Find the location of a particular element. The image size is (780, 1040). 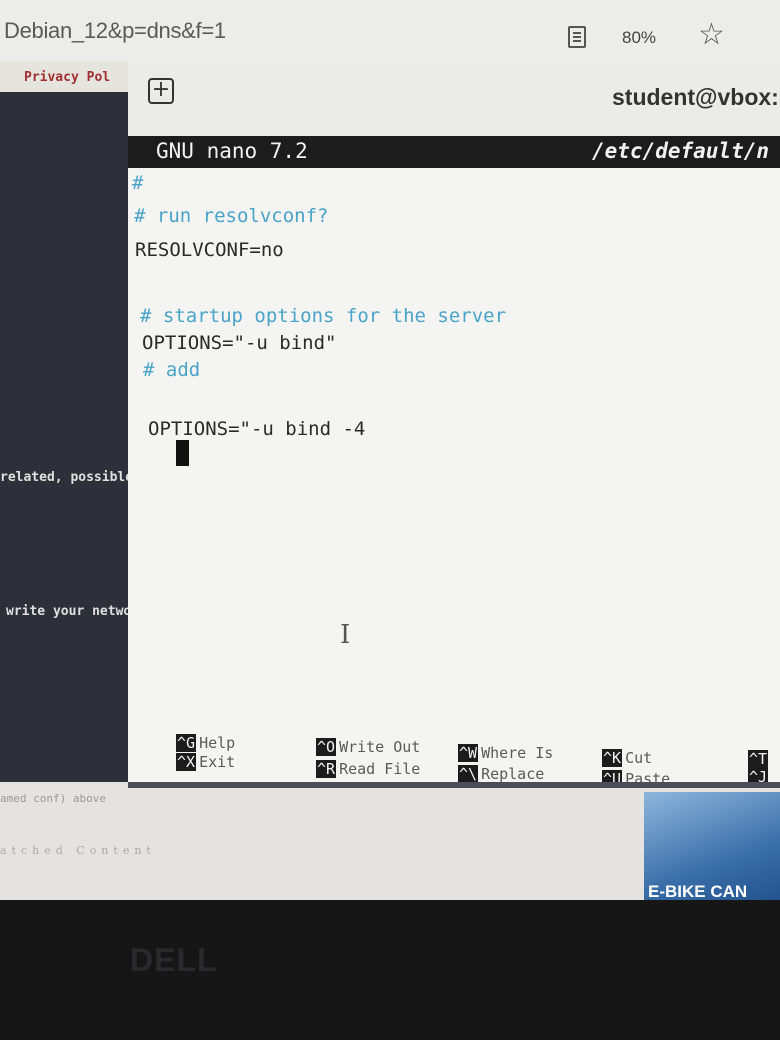

shortcut-cut: ^K Cut is located at coordinates (627, 758).